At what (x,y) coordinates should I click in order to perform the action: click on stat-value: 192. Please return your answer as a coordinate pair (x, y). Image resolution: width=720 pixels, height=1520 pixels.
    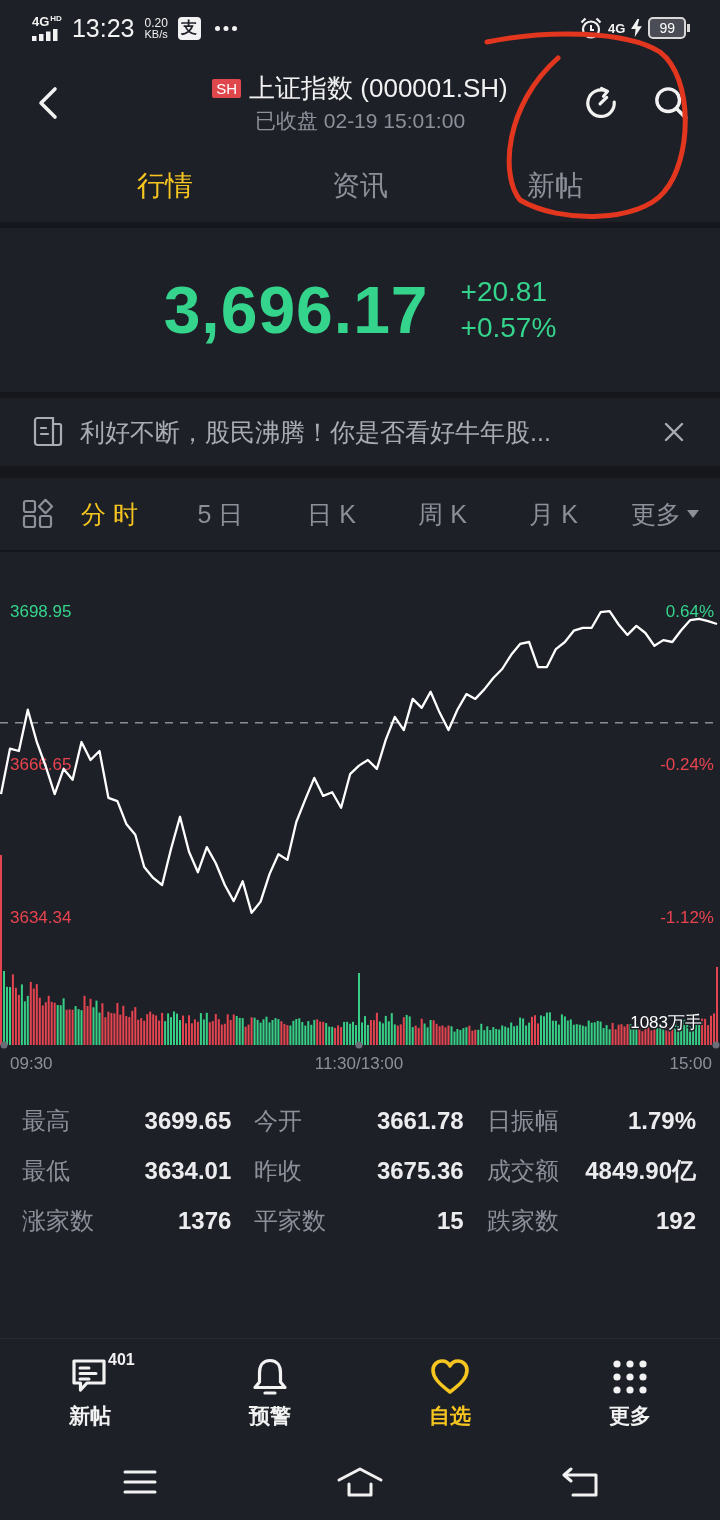
    Looking at the image, I should click on (675, 1221).